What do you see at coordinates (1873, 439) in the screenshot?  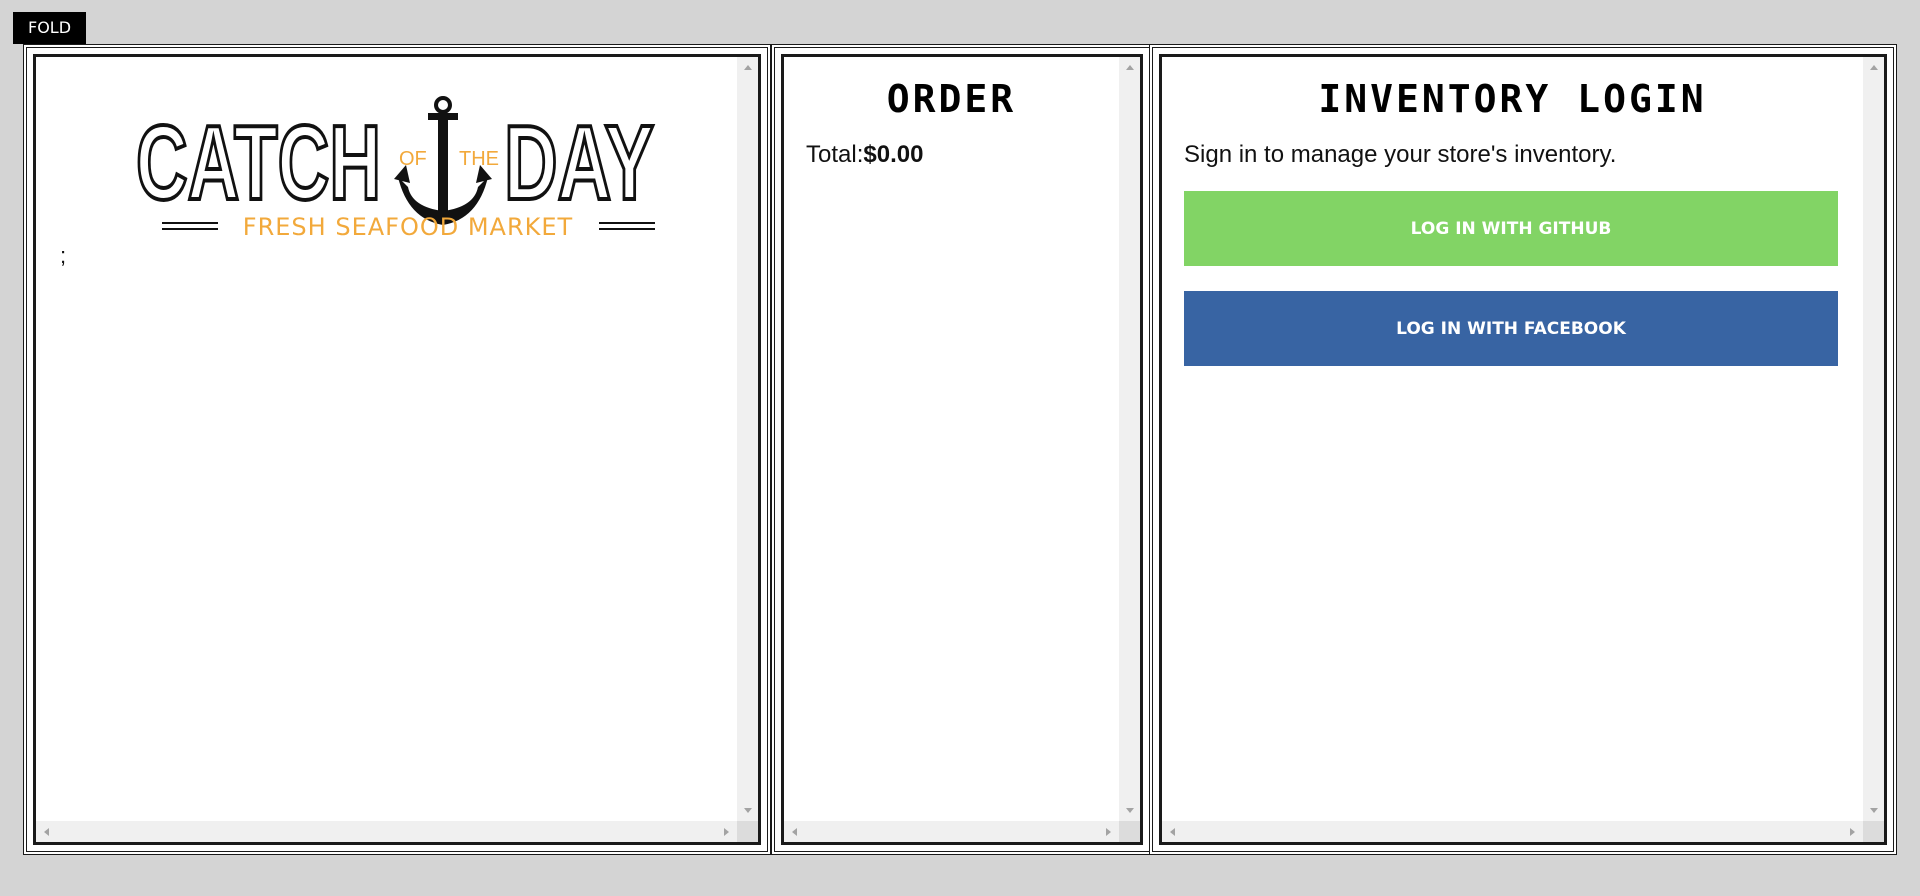 I see `inventory-vertical-scrollbar` at bounding box center [1873, 439].